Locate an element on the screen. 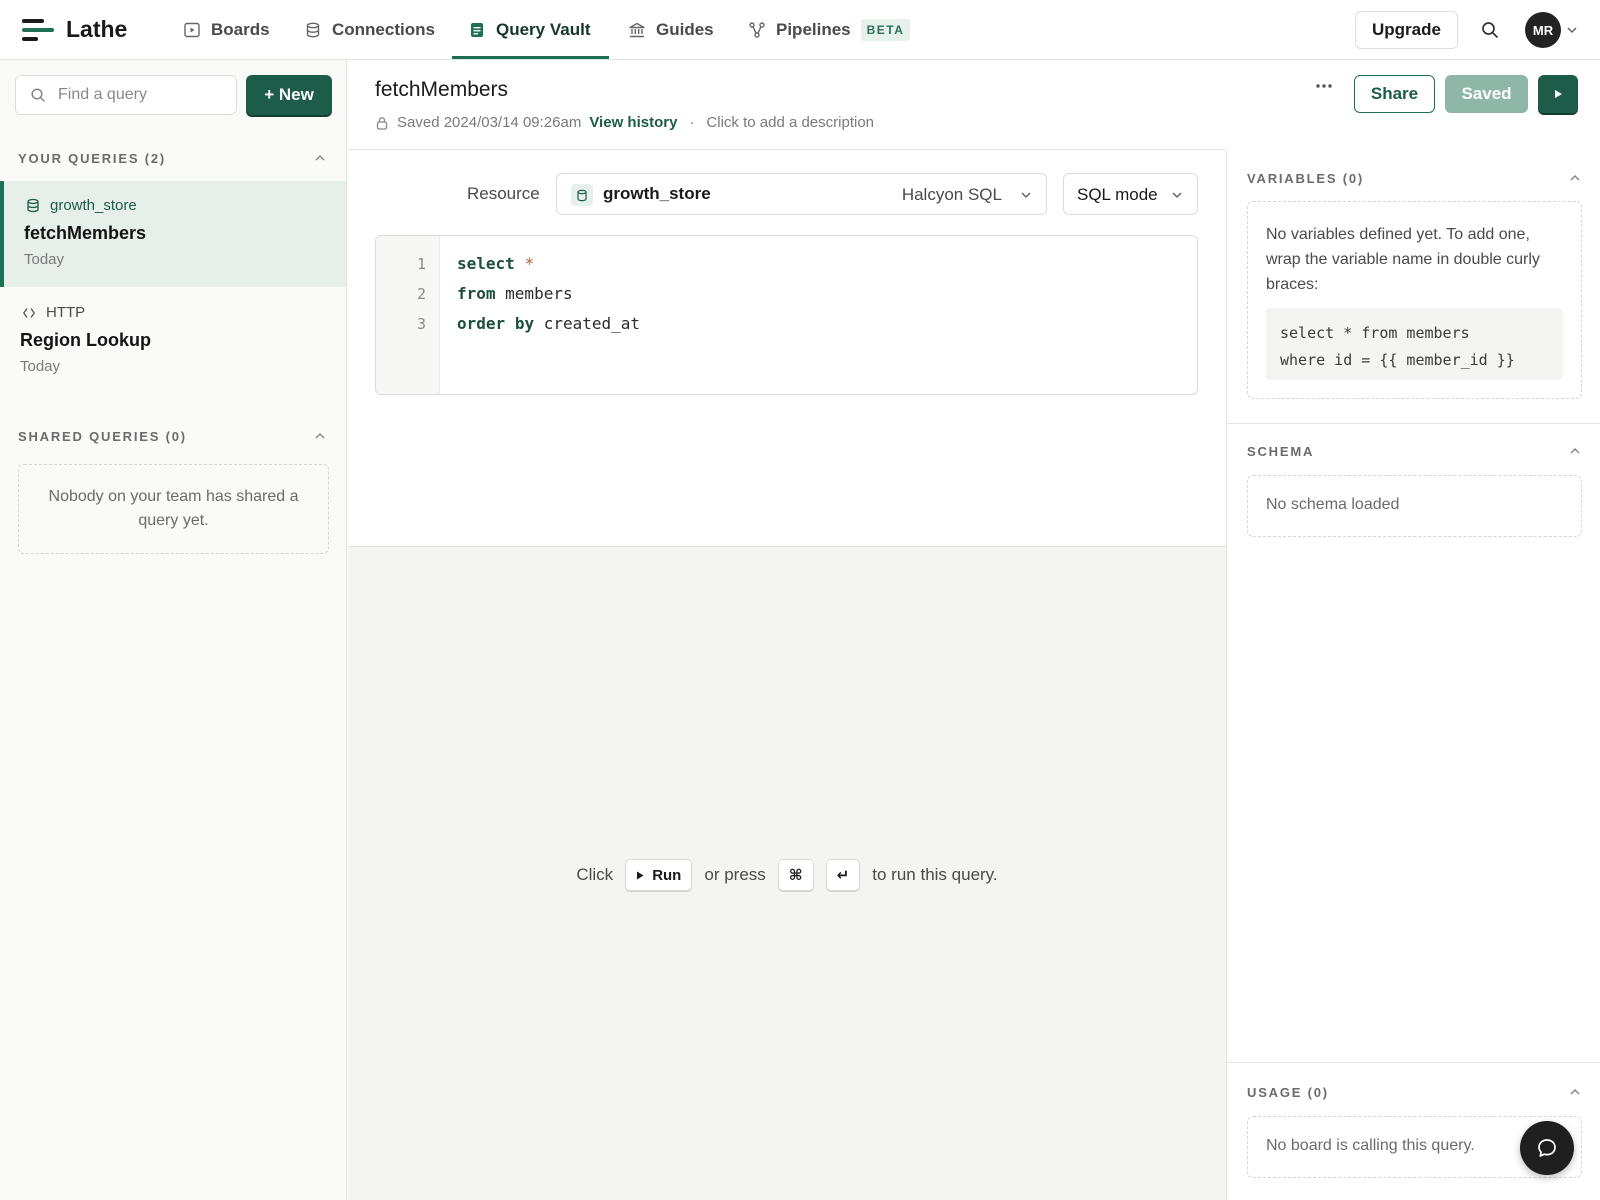 The width and height of the screenshot is (1600, 1200). new-query-button: + New is located at coordinates (289, 95).